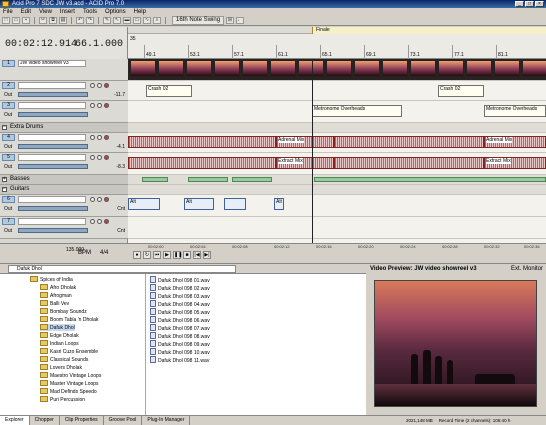  I want to click on track-lane: Extract Mix Extract Mix, so click(337, 164).